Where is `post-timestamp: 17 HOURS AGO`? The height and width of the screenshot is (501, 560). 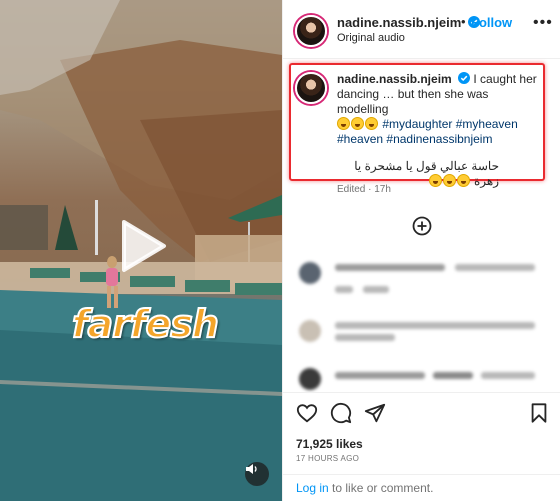
post-timestamp: 17 HOURS AGO is located at coordinates (328, 458).